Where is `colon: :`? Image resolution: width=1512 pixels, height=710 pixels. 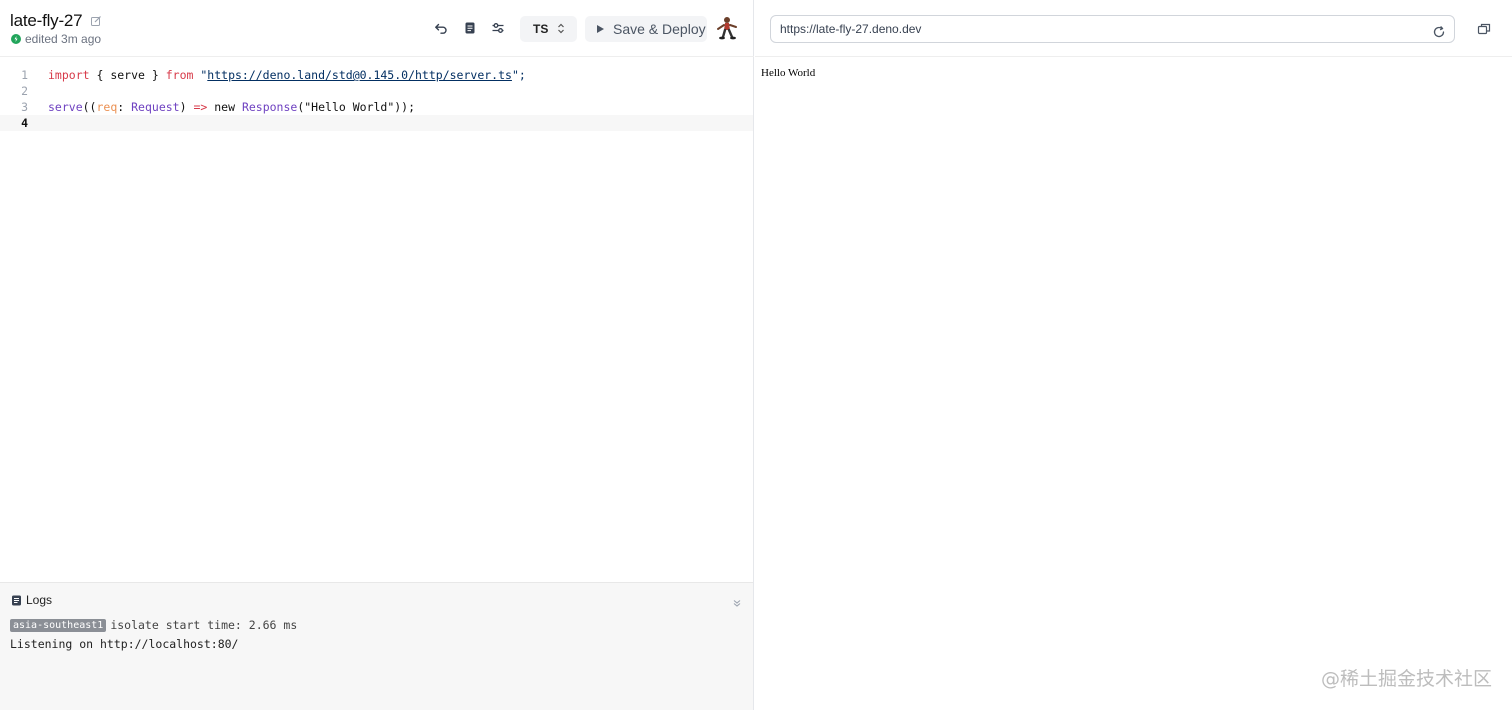
colon: : is located at coordinates (124, 107).